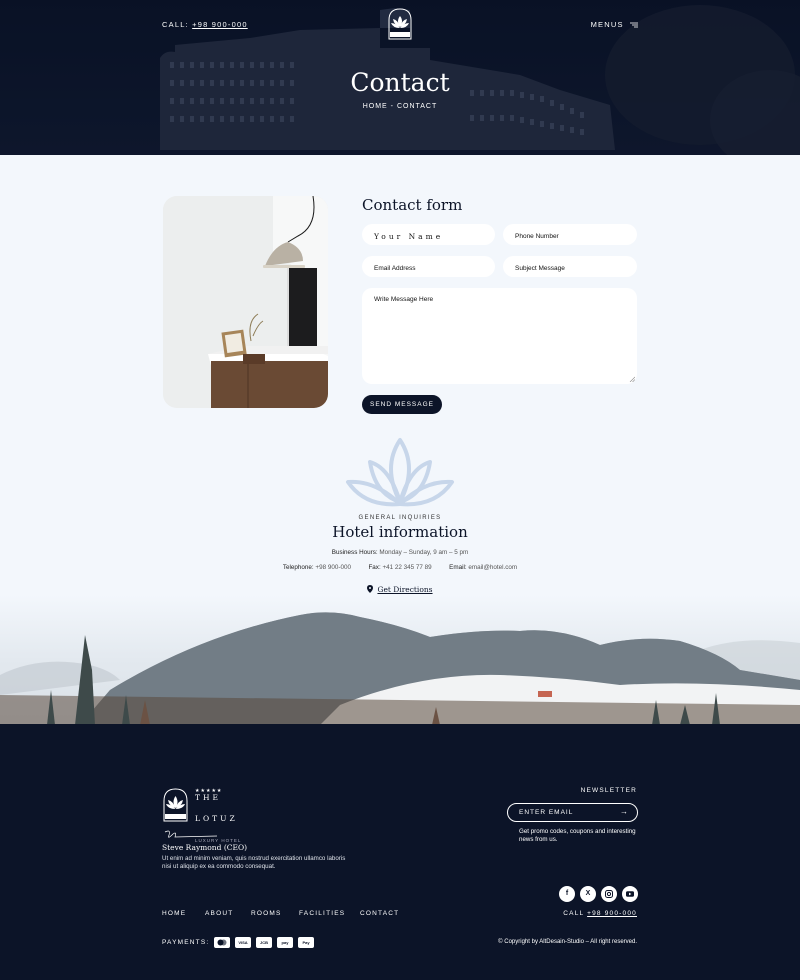 The height and width of the screenshot is (980, 800). I want to click on header-call: CALL: +98 900-000, so click(205, 24).